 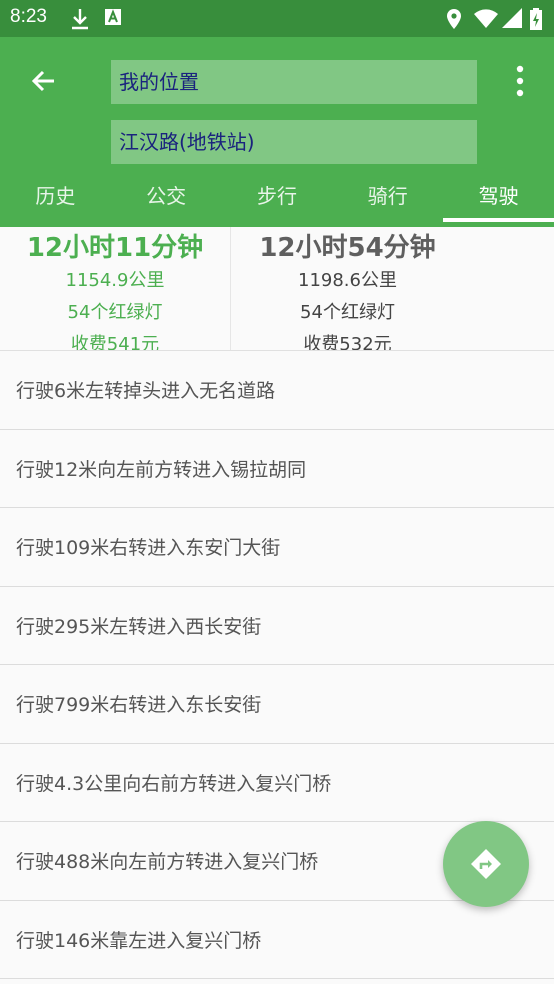 What do you see at coordinates (498, 201) in the screenshot?
I see `tab-drive: 驾驶` at bounding box center [498, 201].